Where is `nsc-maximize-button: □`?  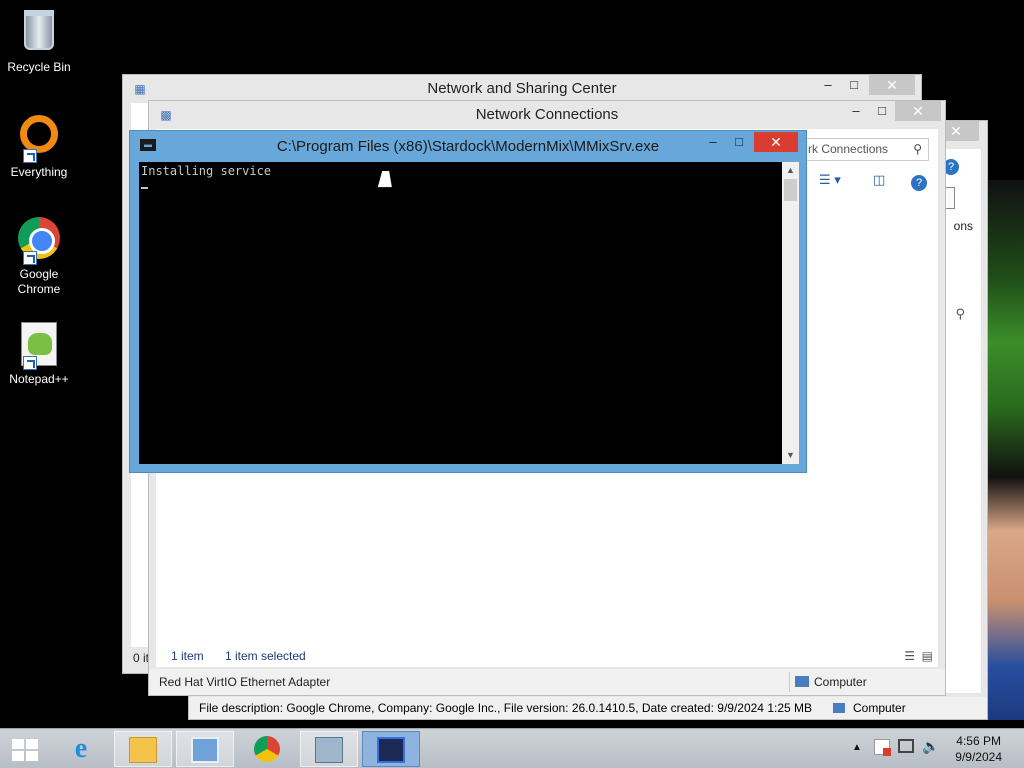 nsc-maximize-button: □ is located at coordinates (854, 85).